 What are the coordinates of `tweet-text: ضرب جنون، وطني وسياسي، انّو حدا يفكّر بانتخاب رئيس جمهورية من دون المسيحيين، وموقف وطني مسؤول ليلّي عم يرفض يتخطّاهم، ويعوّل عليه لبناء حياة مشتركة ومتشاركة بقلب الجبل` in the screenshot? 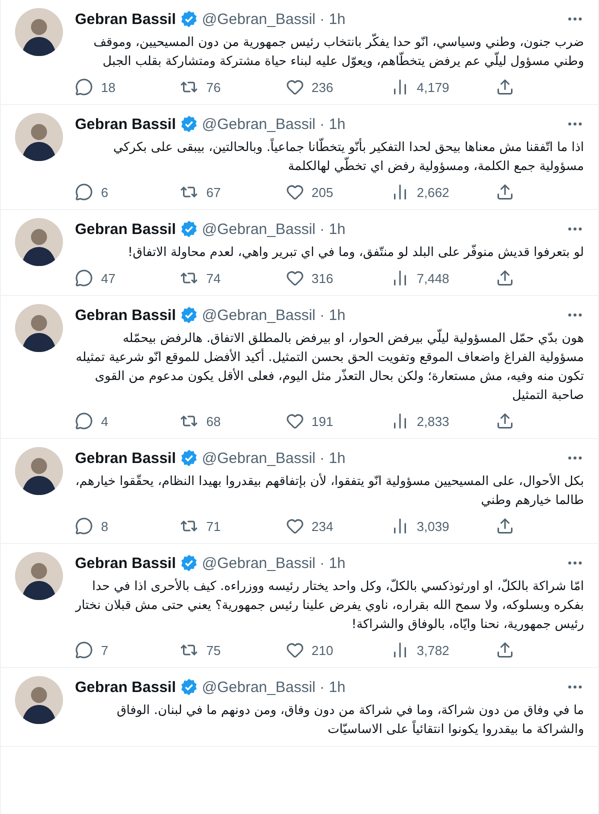 It's located at (338, 51).